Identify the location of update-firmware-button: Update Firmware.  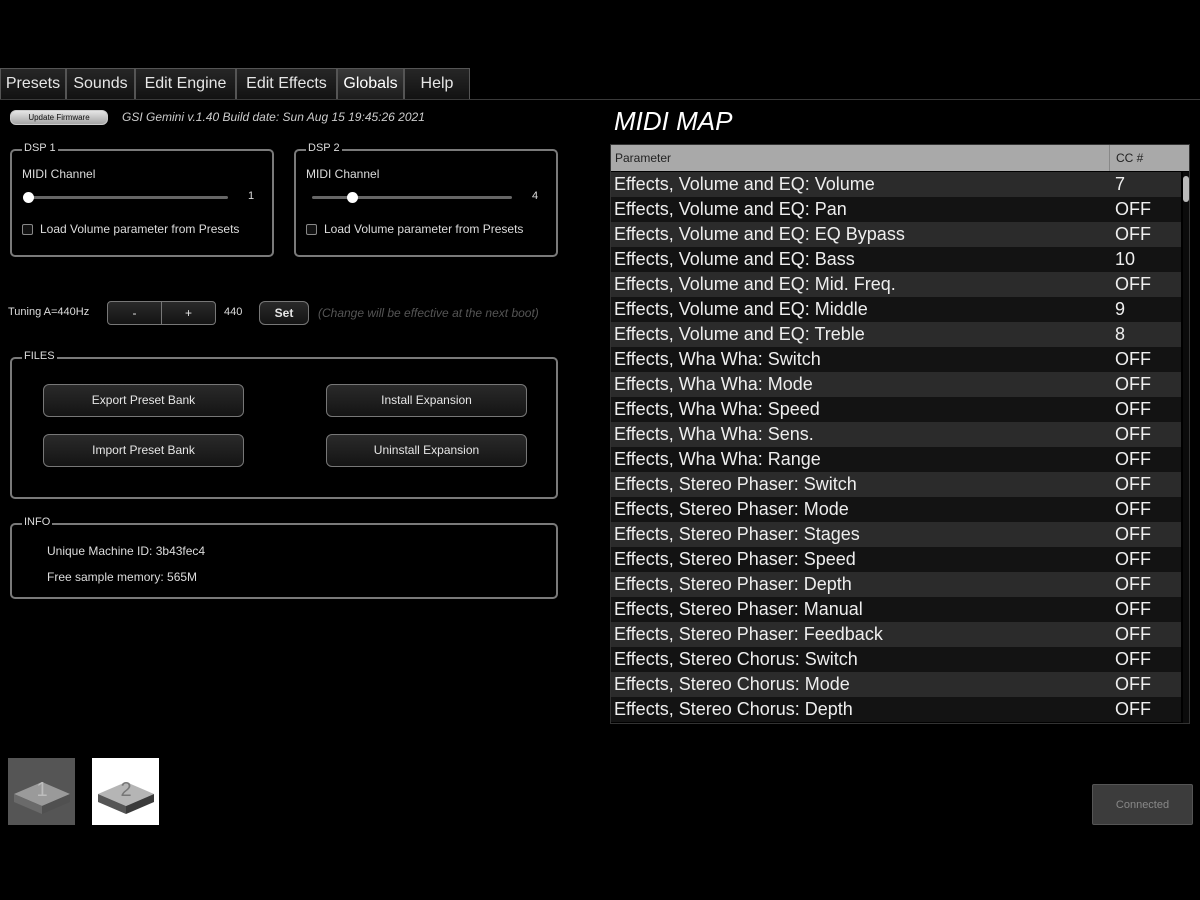
(59, 117).